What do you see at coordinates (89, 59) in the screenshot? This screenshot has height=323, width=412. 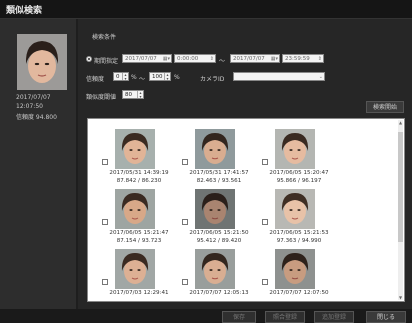 I see `period-radio` at bounding box center [89, 59].